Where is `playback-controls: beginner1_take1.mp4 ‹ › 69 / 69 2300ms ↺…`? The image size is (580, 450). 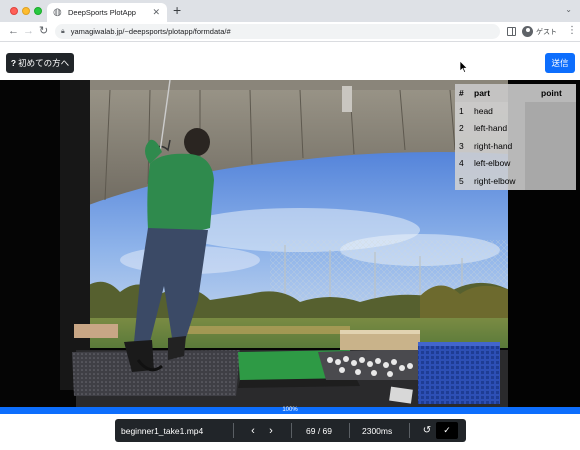
playback-controls: beginner1_take1.mp4 ‹ › 69 / 69 2300ms ↺… is located at coordinates (290, 430).